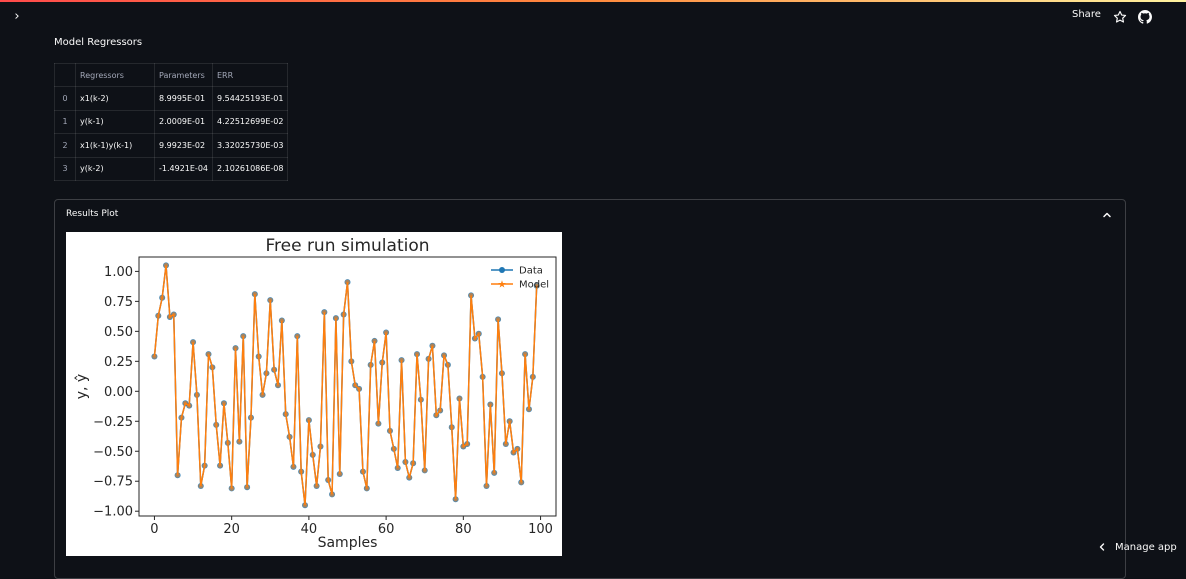  Describe the element at coordinates (1120, 17) in the screenshot. I see `star-icon` at that location.